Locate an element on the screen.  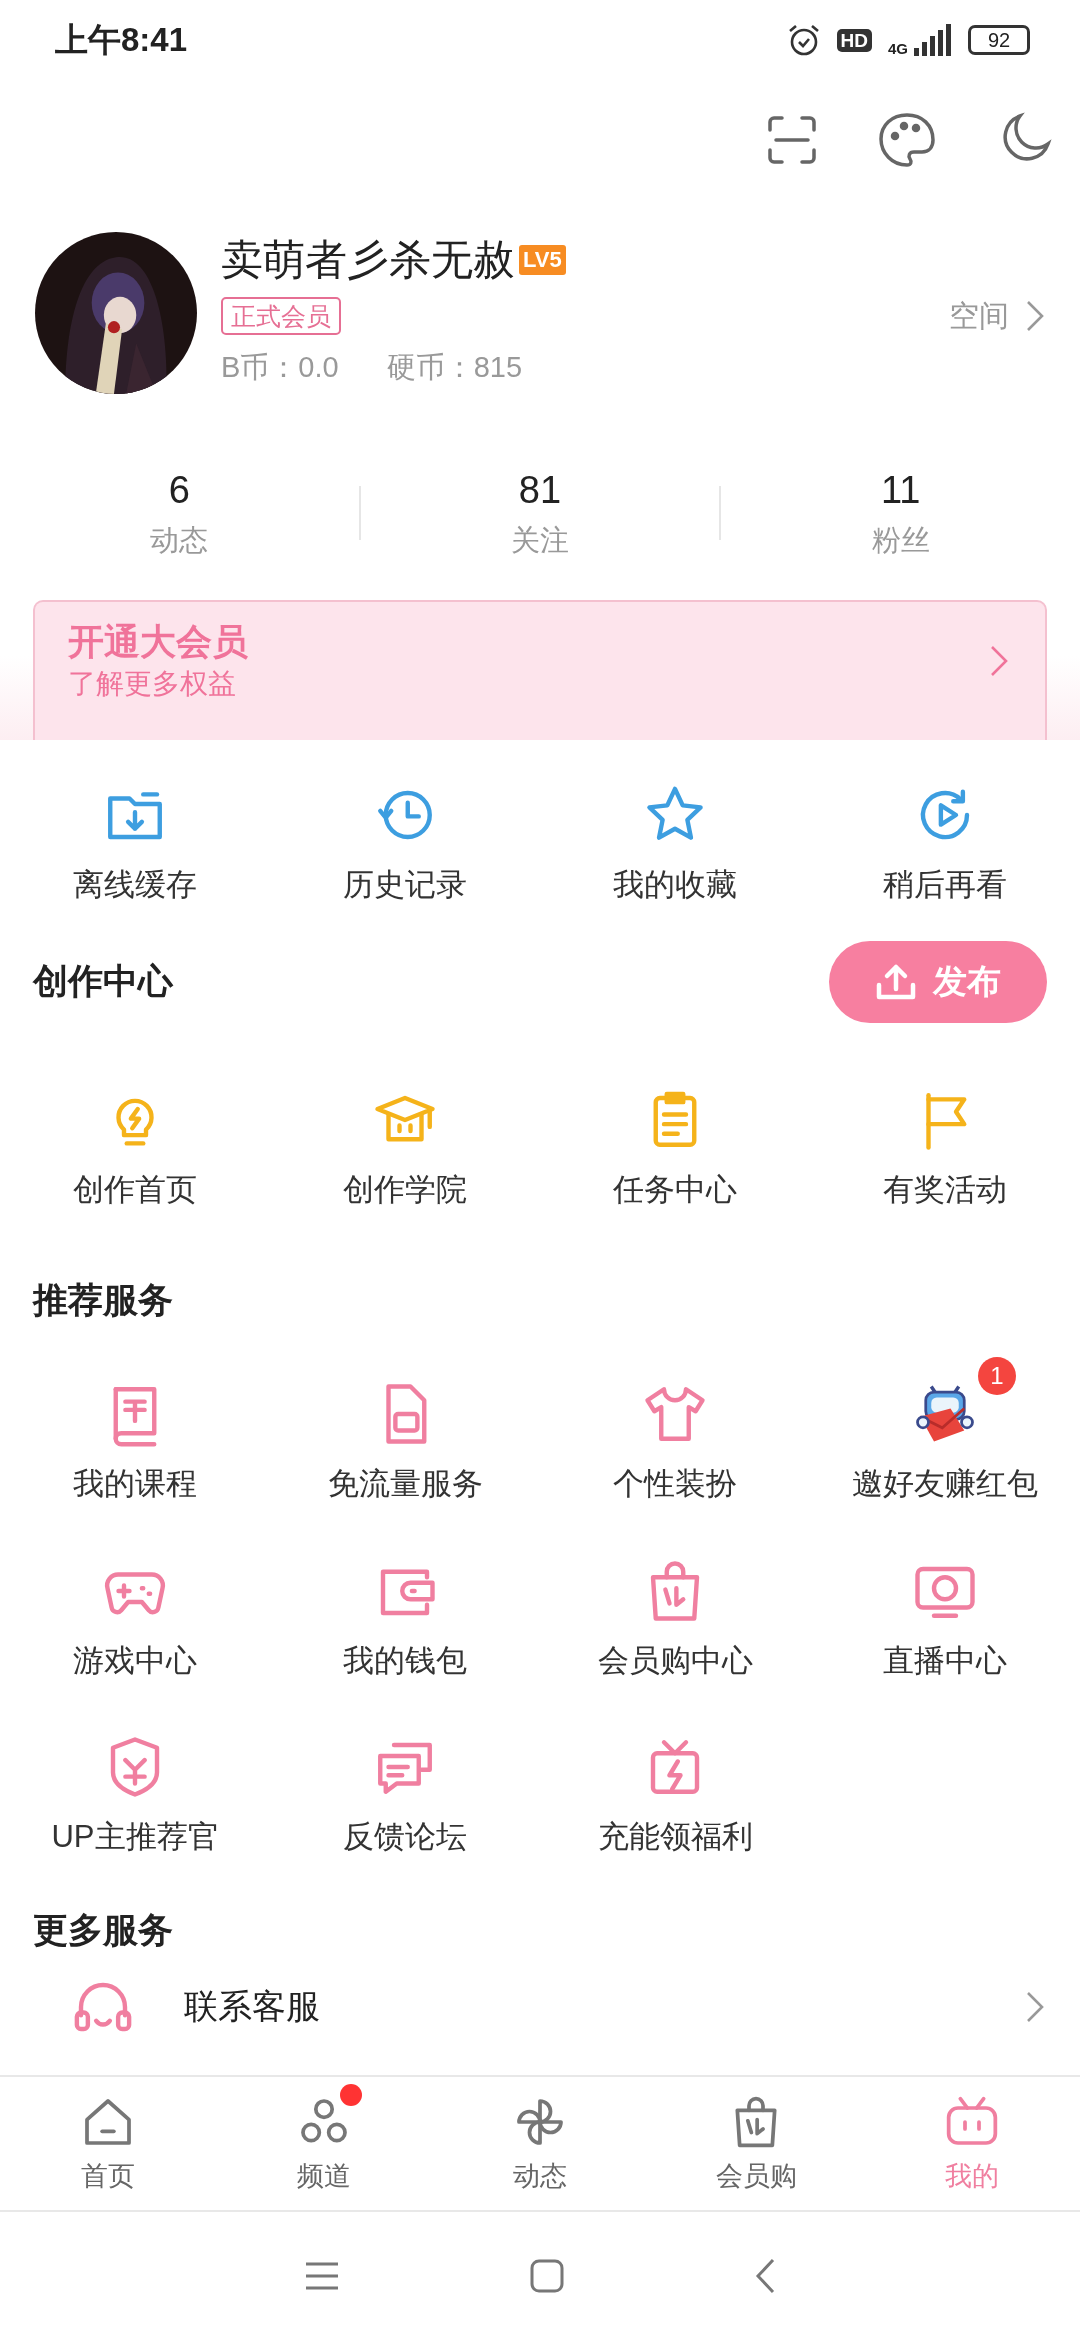
home-square-icon is located at coordinates (547, 2276).